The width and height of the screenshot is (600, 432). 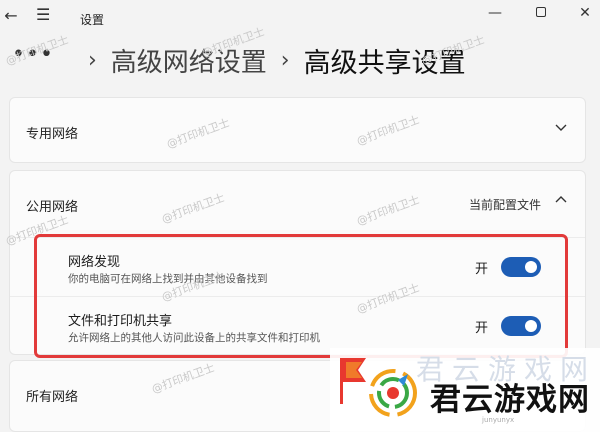 What do you see at coordinates (92, 20) in the screenshot?
I see `window-title: 设置` at bounding box center [92, 20].